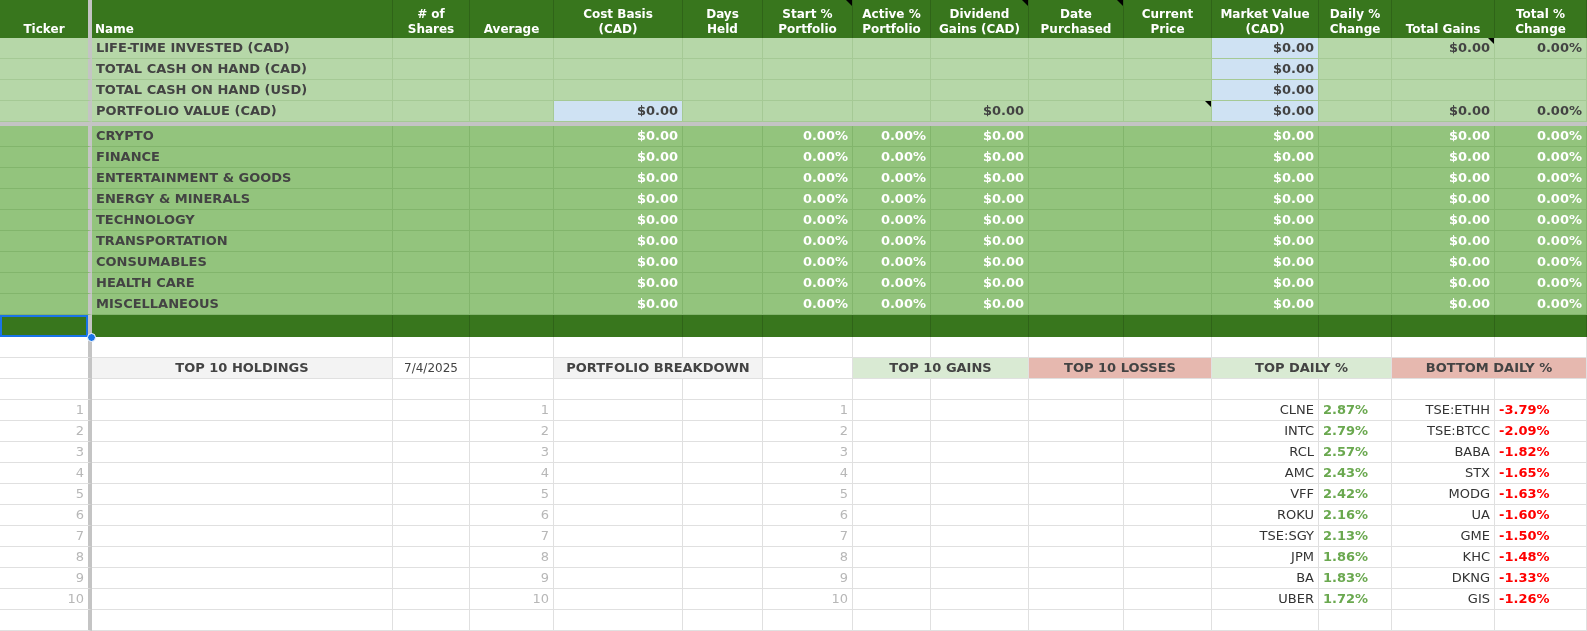  Describe the element at coordinates (1443, 29) in the screenshot. I see `column-header: Total Gains` at that location.